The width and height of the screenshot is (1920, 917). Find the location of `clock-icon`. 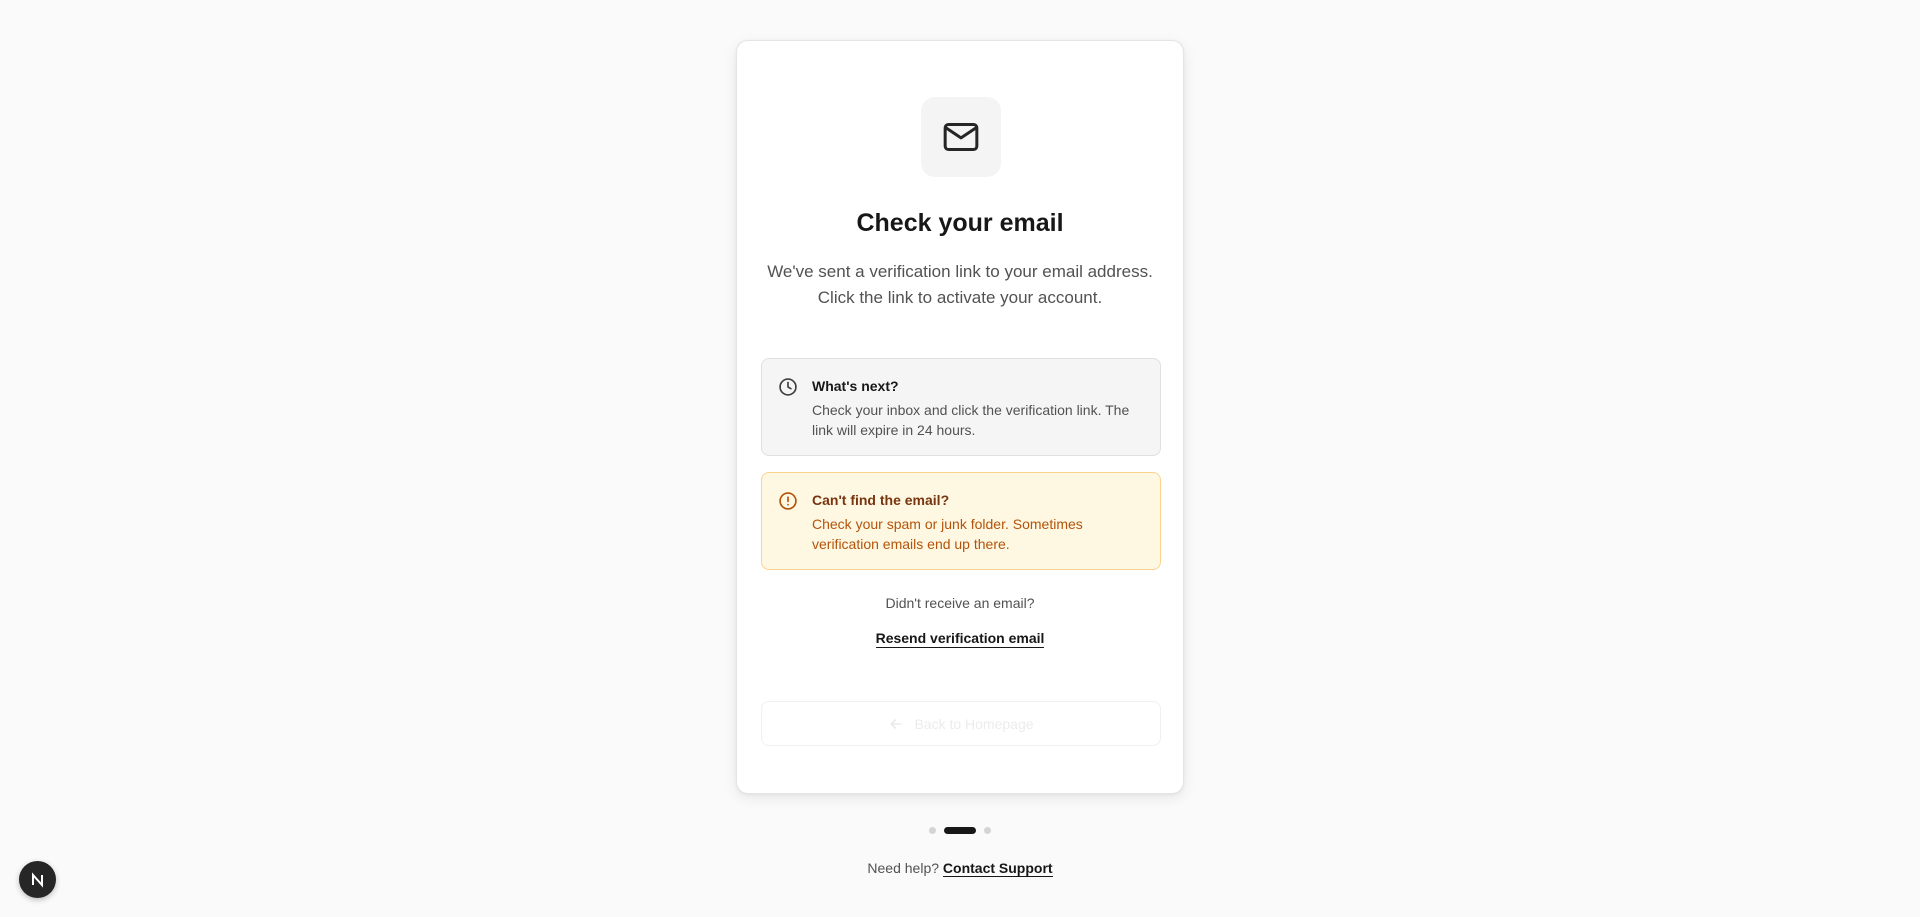

clock-icon is located at coordinates (788, 387).